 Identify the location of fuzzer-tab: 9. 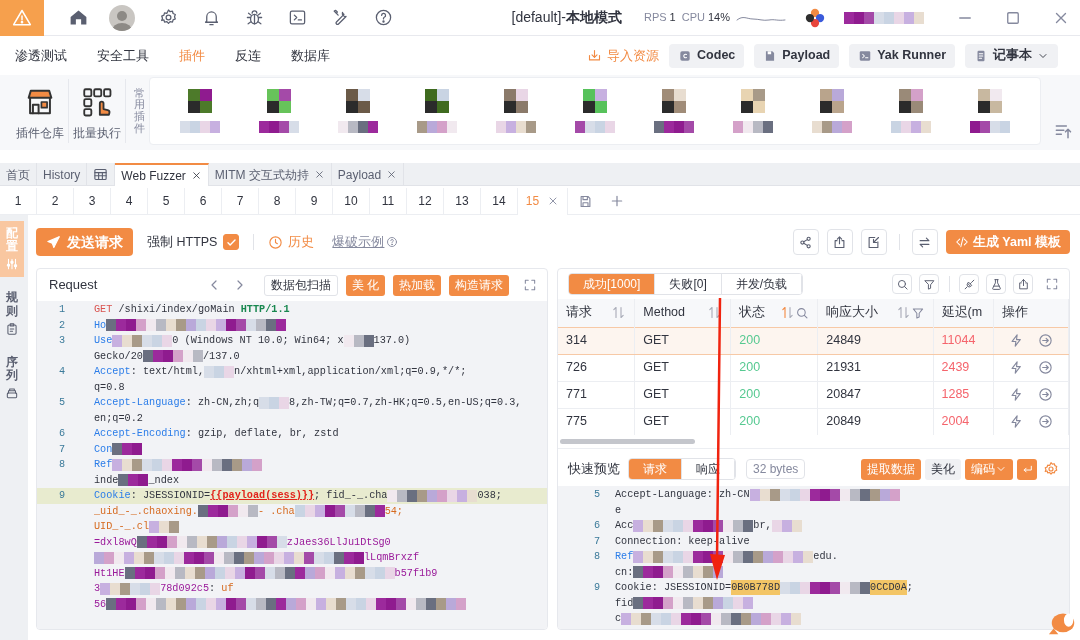
(314, 201).